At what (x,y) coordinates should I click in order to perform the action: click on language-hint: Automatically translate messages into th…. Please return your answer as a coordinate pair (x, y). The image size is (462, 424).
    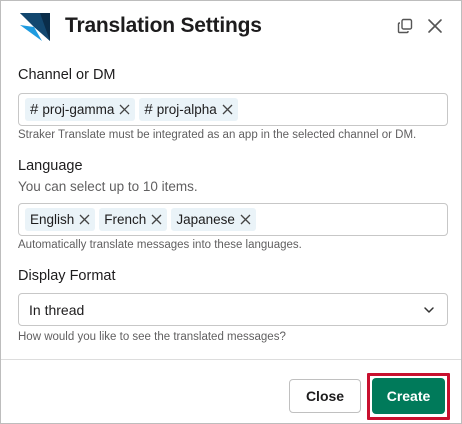
    Looking at the image, I should click on (160, 245).